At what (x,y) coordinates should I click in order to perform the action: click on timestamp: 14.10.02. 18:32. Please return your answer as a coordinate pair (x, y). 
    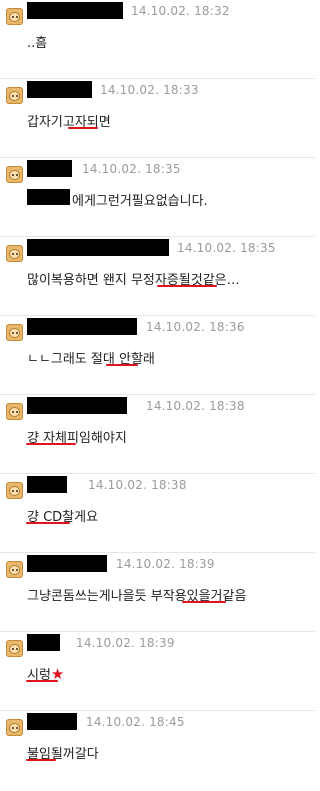
    Looking at the image, I should click on (180, 11).